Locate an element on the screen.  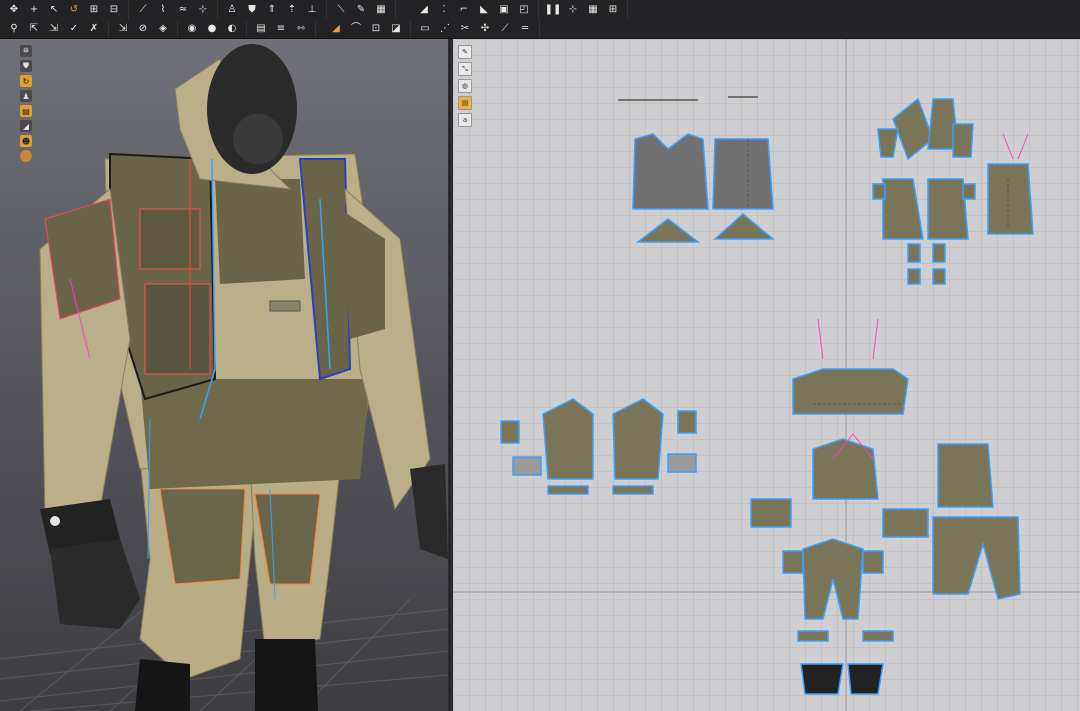
pattern-strap-b is located at coordinates (633, 490).